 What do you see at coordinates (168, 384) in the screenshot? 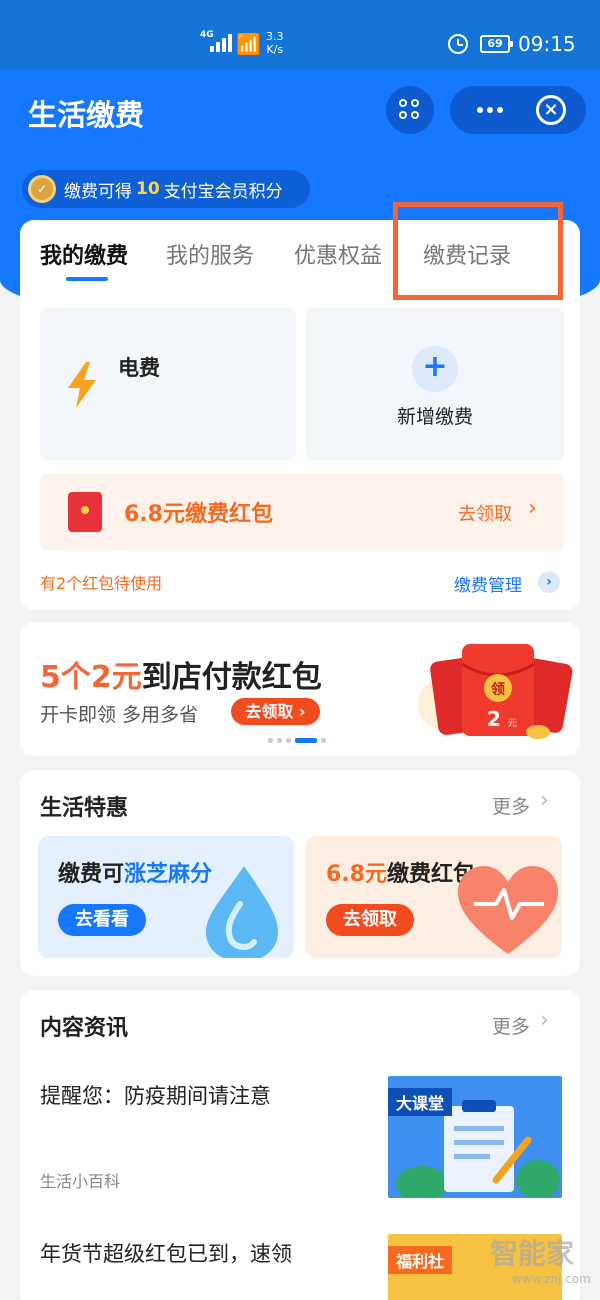
I see `electricity-bill-tile: 电费` at bounding box center [168, 384].